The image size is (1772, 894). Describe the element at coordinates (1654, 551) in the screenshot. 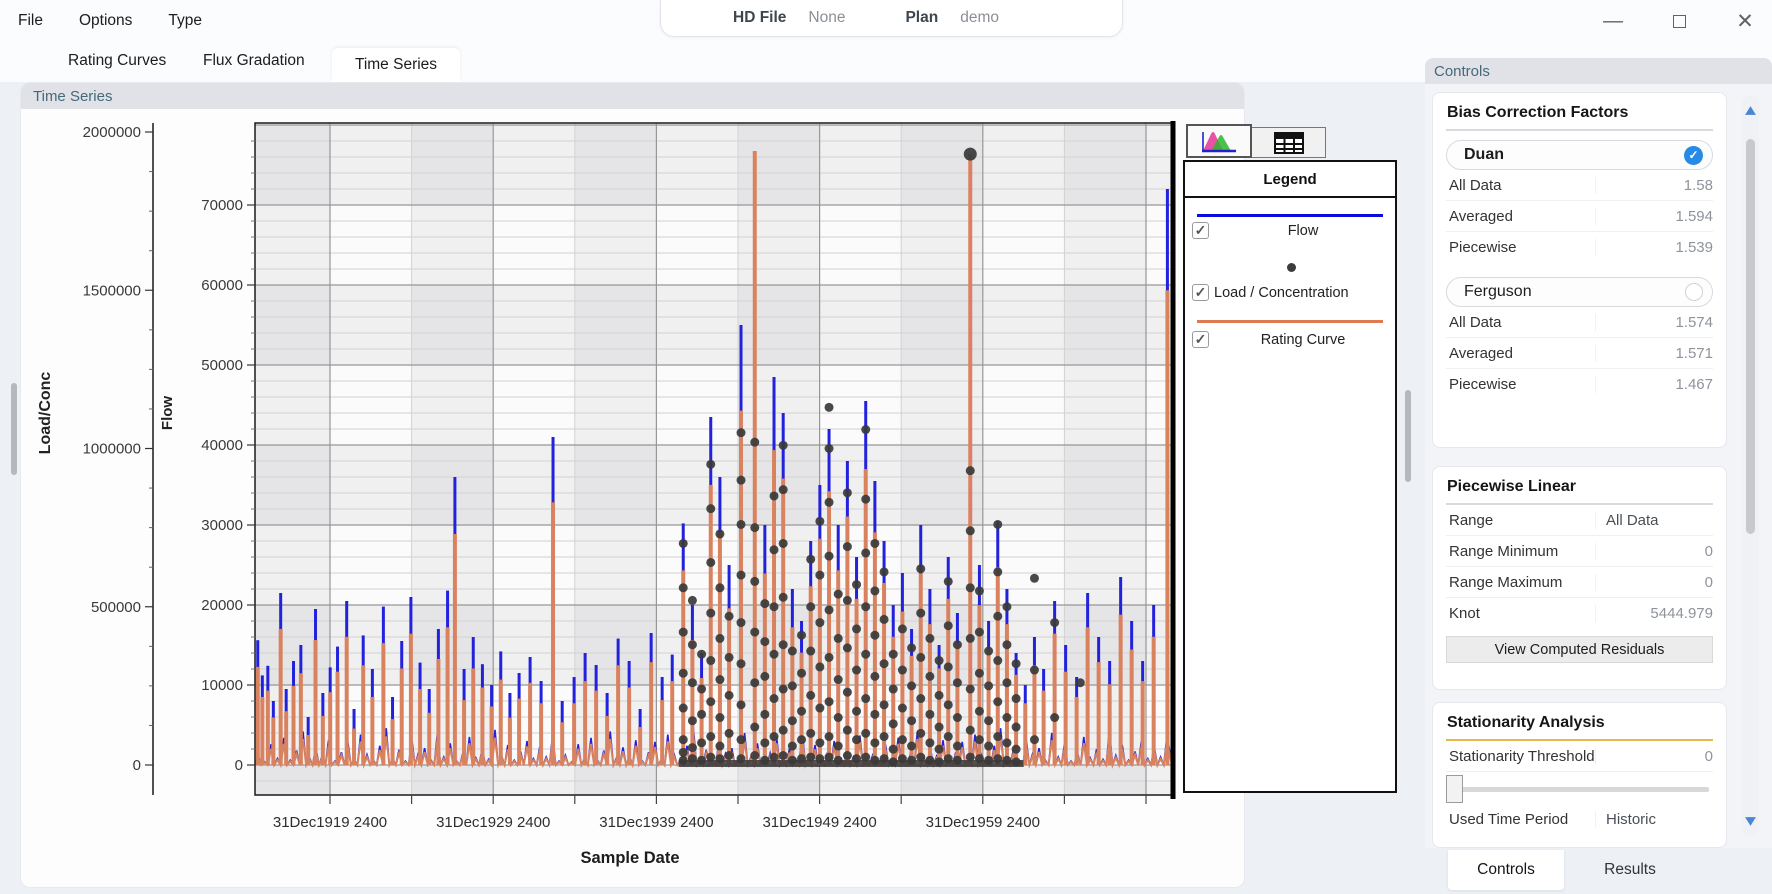

I see `range-min-field: 0` at that location.